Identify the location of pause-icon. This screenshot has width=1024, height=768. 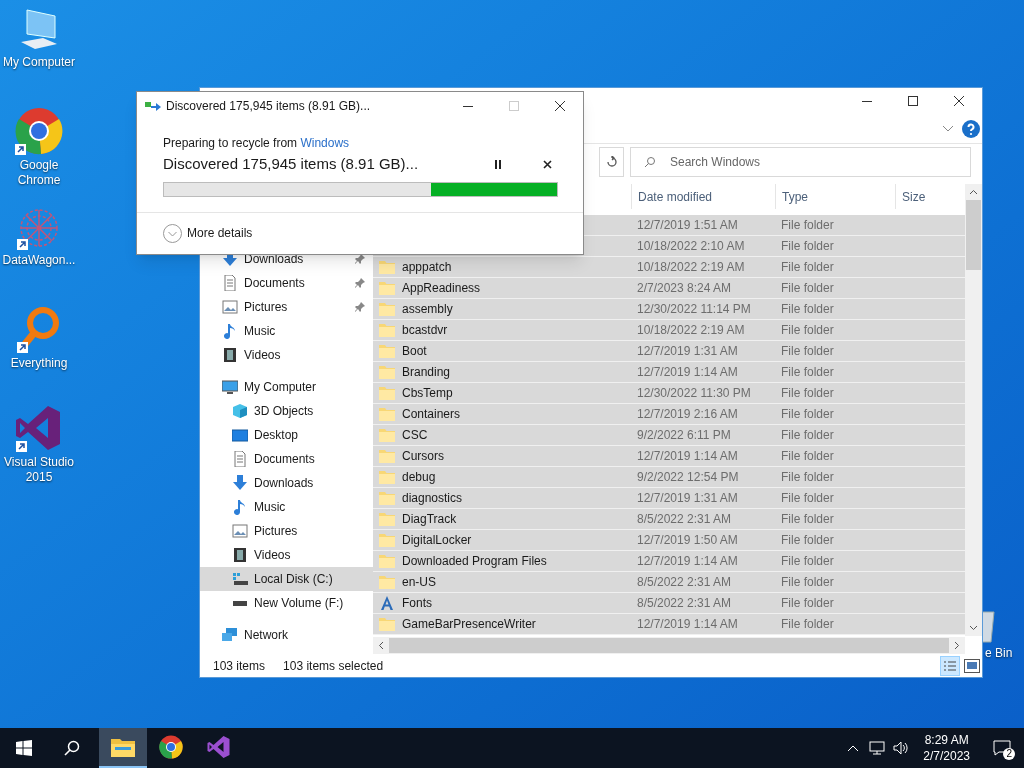
(498, 164).